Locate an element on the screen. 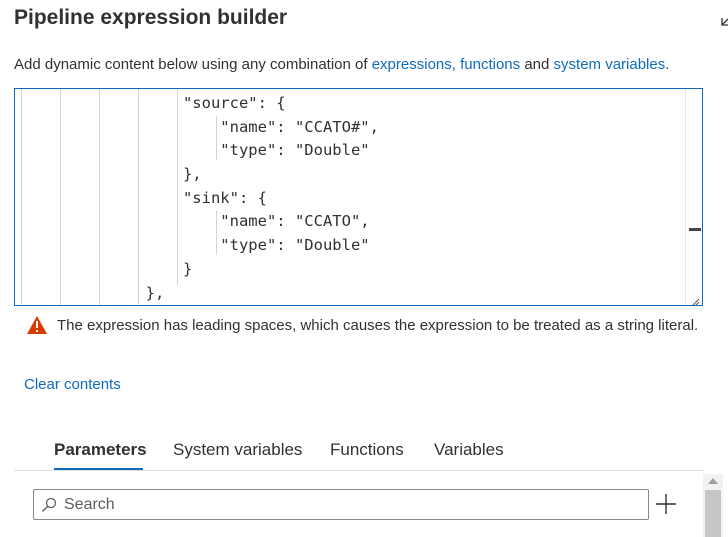 The height and width of the screenshot is (537, 728). search-icon is located at coordinates (49, 505).